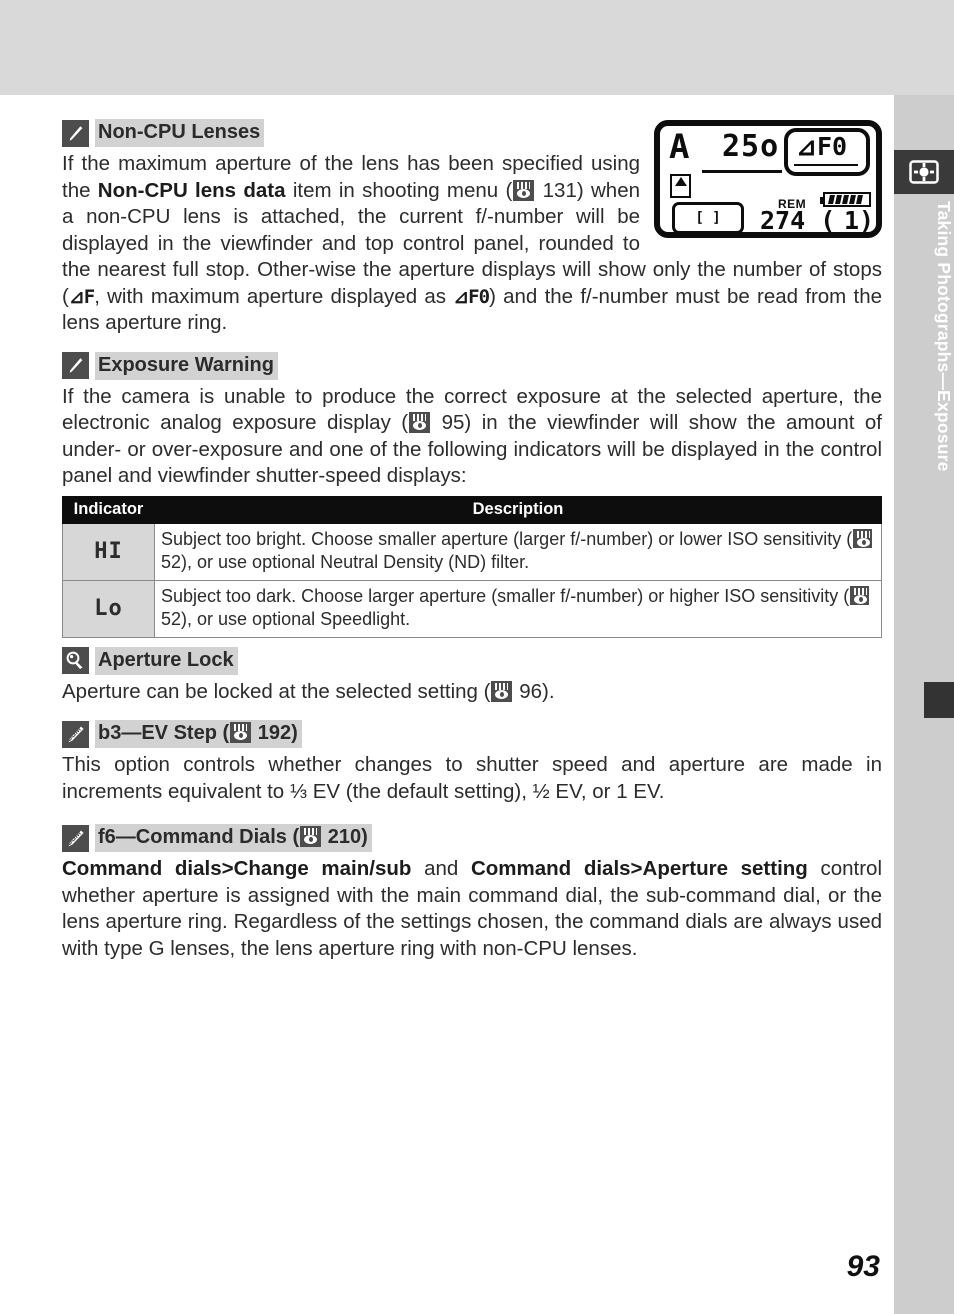 The height and width of the screenshot is (1314, 954). Describe the element at coordinates (81, 296) in the screenshot. I see `aperture-symbol-1: ⊿F` at that location.